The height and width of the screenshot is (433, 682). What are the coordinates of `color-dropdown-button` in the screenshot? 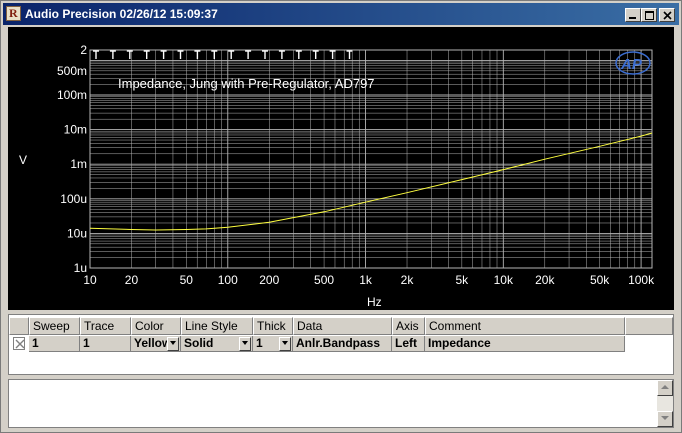 It's located at (173, 344).